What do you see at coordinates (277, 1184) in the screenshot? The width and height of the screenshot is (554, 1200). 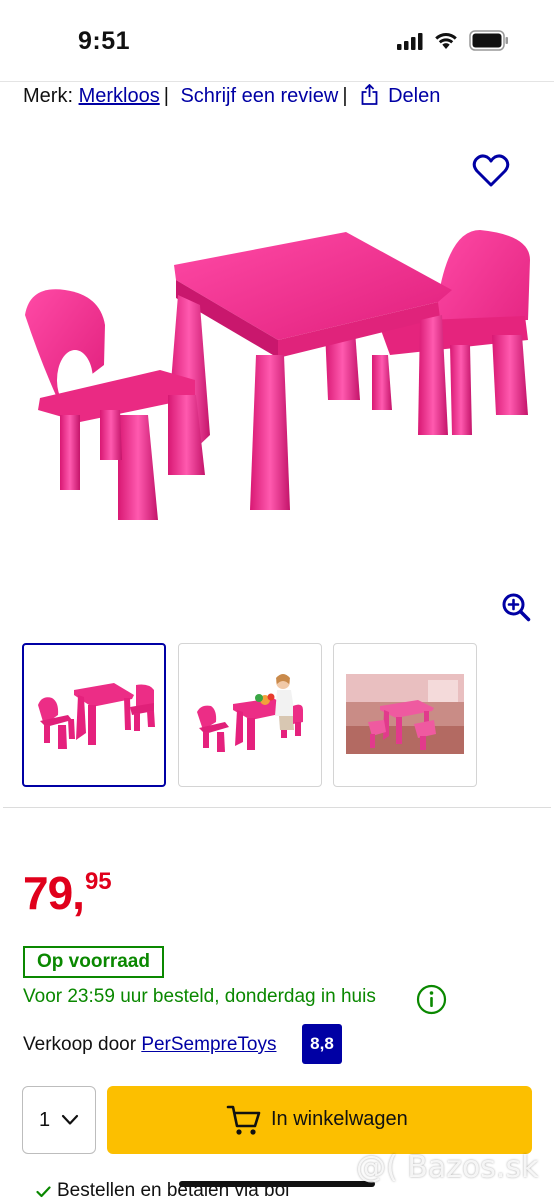 I see `home-indicator` at bounding box center [277, 1184].